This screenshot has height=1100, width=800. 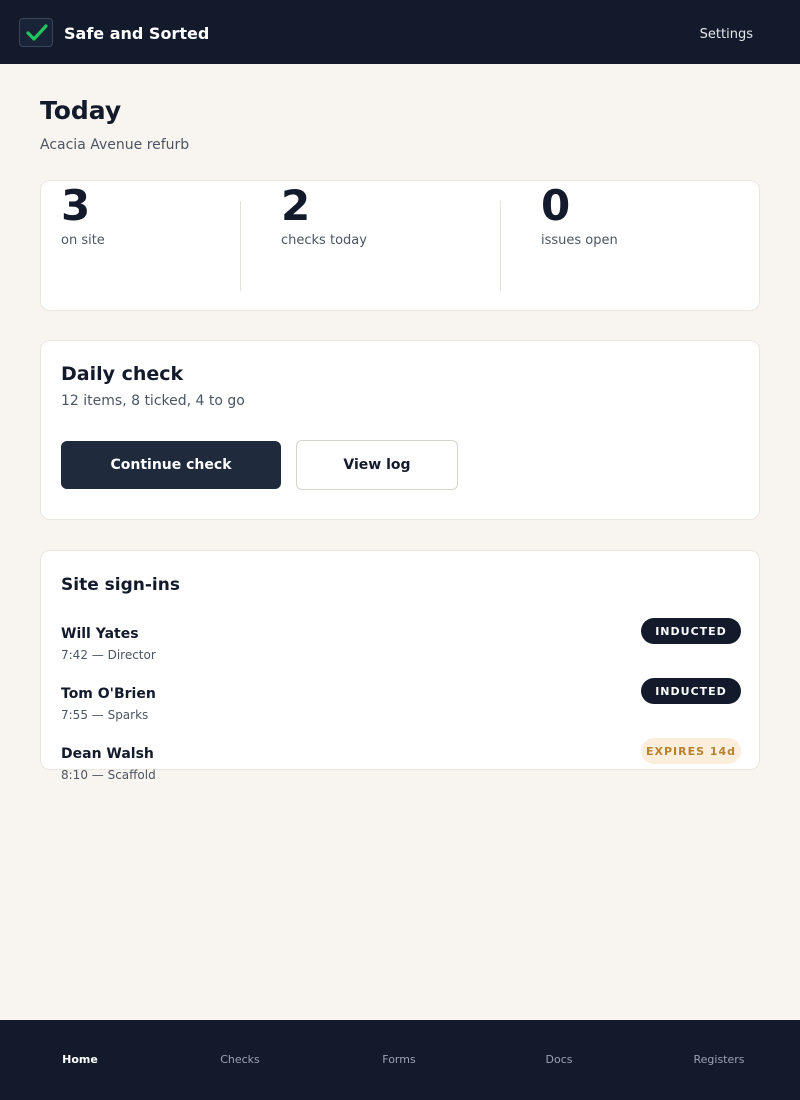 I want to click on signin-name: Tom O'Brien, so click(x=108, y=694).